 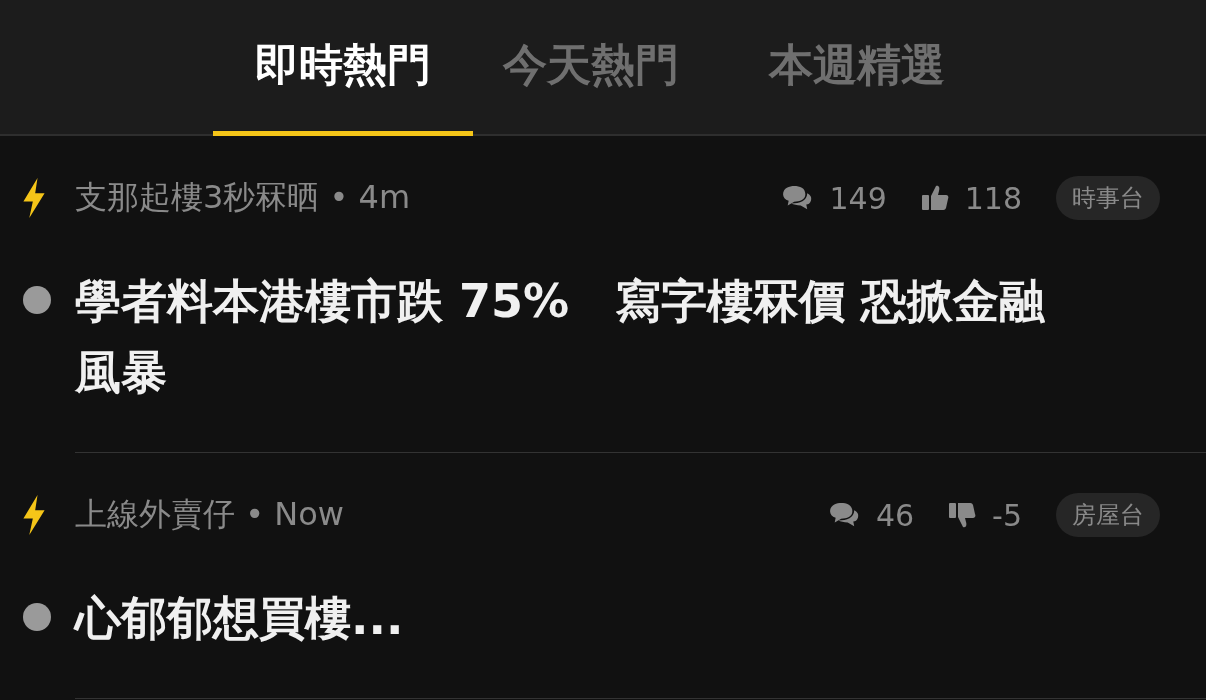 What do you see at coordinates (993, 198) in the screenshot?
I see `vote-count: 118` at bounding box center [993, 198].